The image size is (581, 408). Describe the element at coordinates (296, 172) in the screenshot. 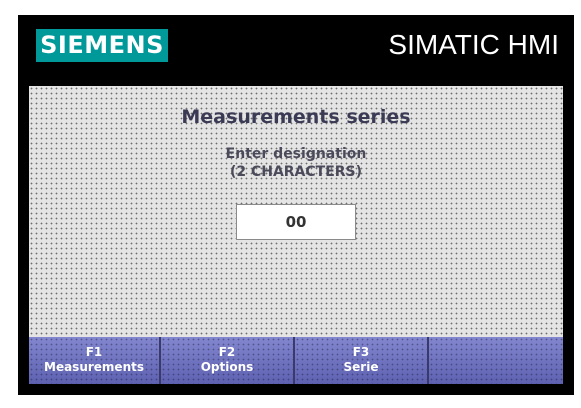

I see `prompt-line-2: (2 CHARACTERS)` at that location.